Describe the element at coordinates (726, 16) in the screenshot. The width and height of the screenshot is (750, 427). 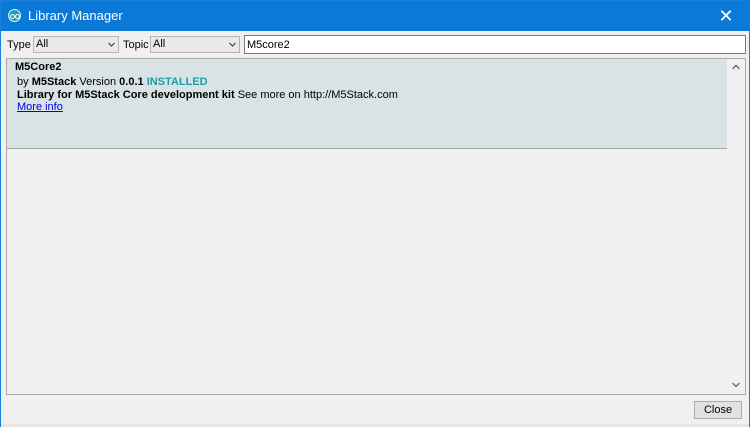
I see `close-icon: ✕` at that location.